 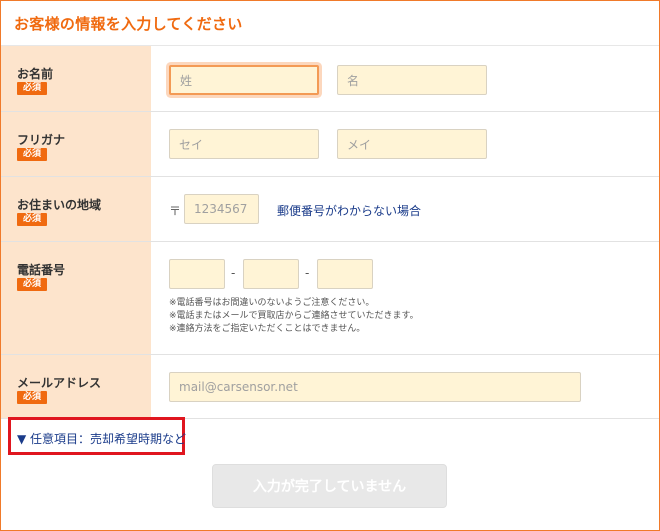 I want to click on address-row: お住まいの地域 必須 〒 1234567 郵便番号がわからない場合, so click(x=330, y=209).